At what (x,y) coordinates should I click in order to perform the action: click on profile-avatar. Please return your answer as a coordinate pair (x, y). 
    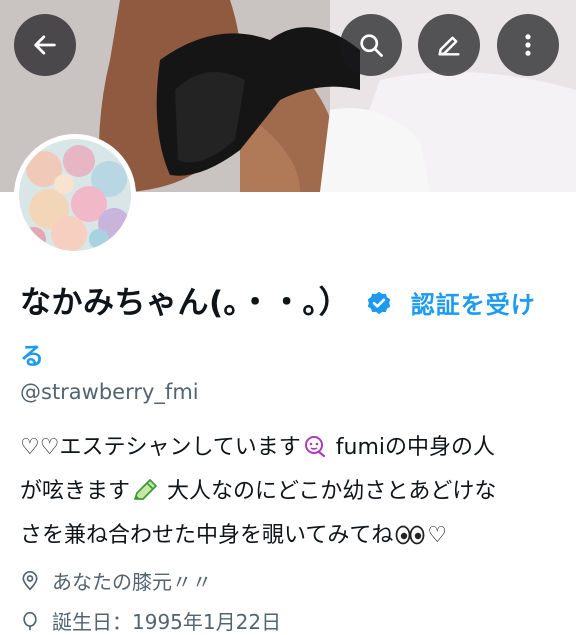
    Looking at the image, I should click on (75, 195).